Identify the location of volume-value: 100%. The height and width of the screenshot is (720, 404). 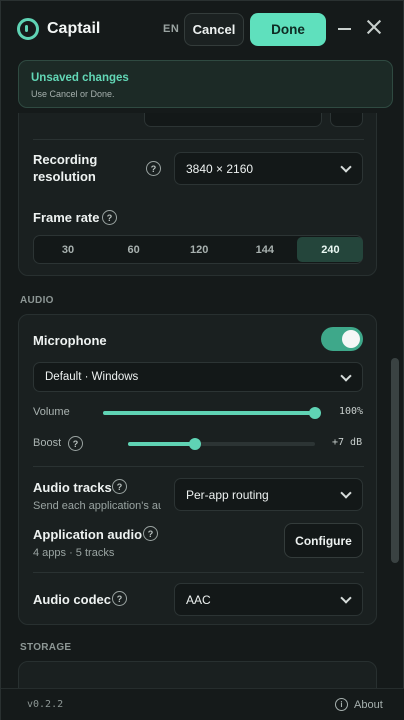
(351, 411).